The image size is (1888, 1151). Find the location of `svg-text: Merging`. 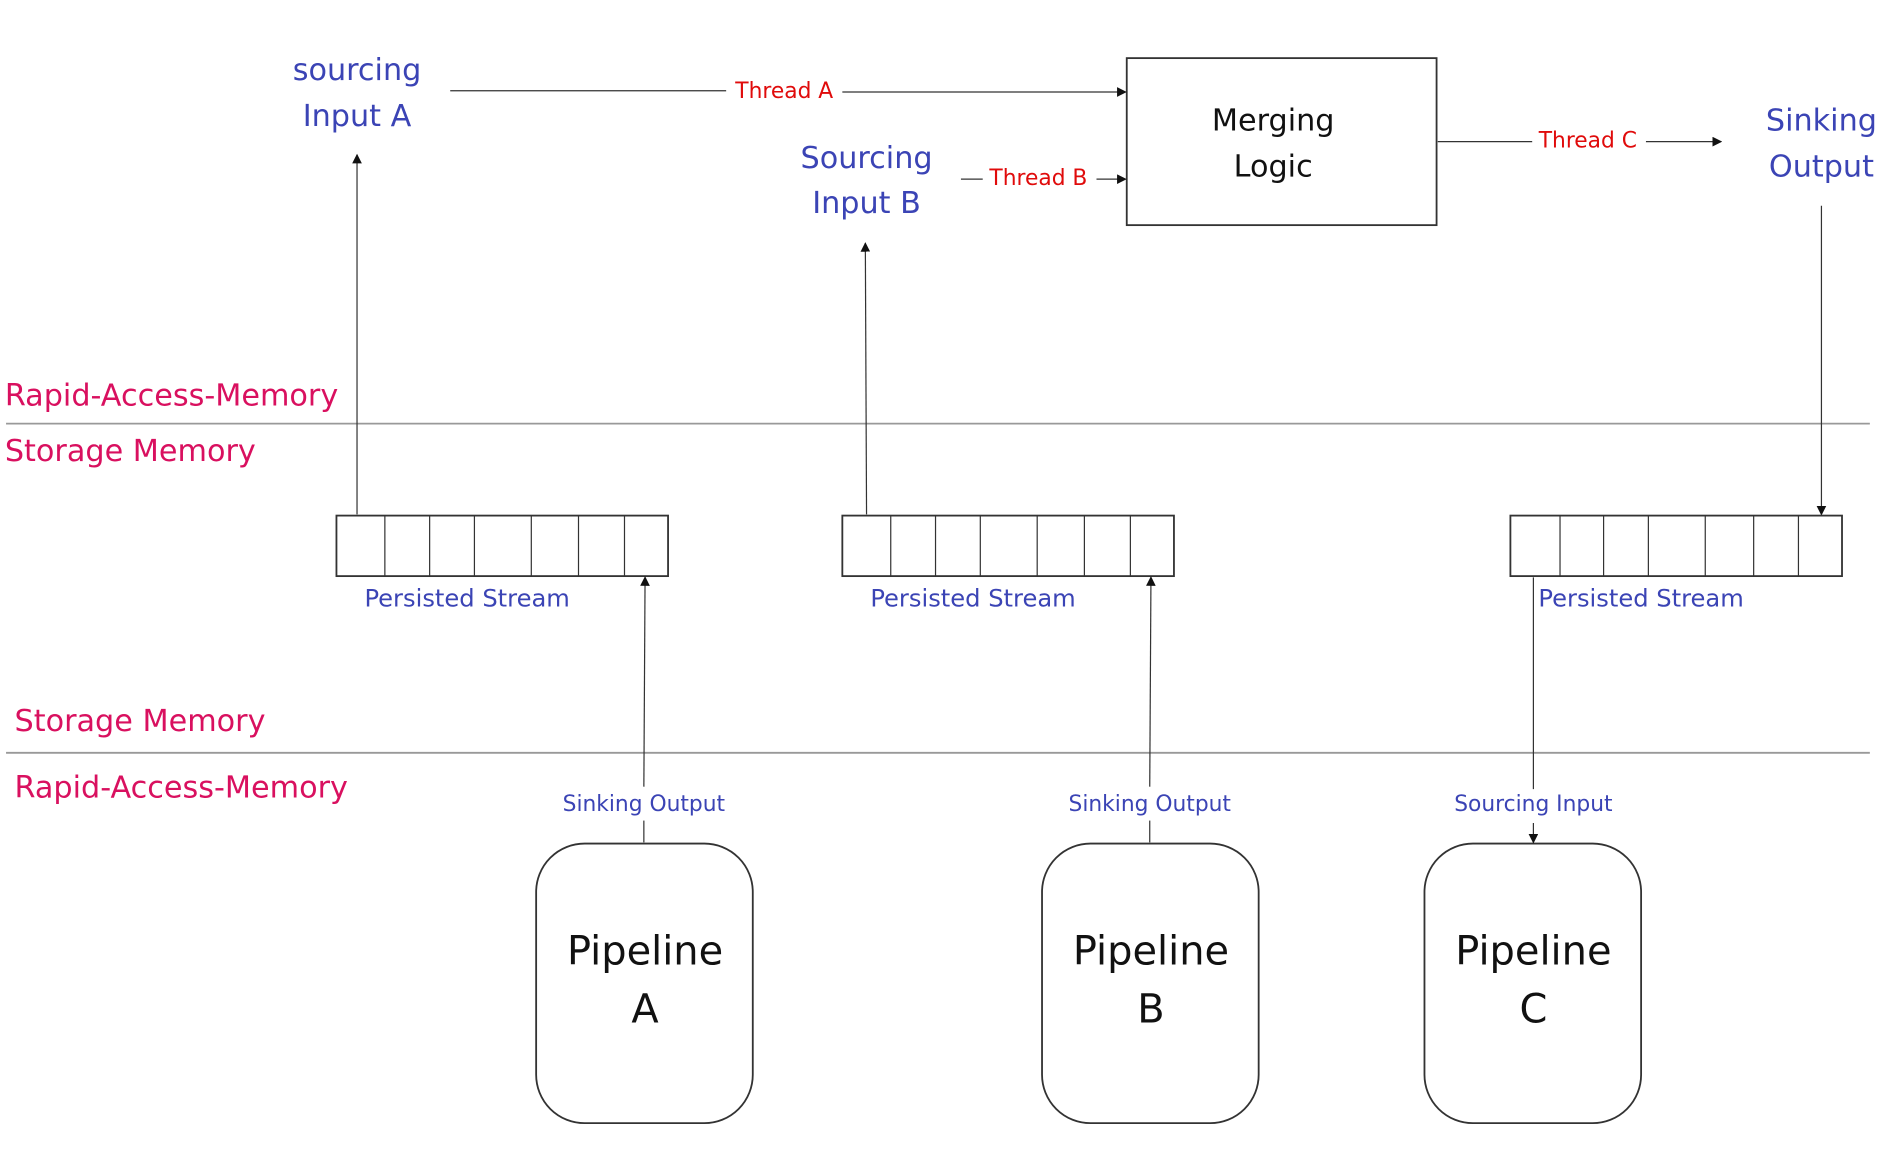

svg-text: Merging is located at coordinates (1273, 121).